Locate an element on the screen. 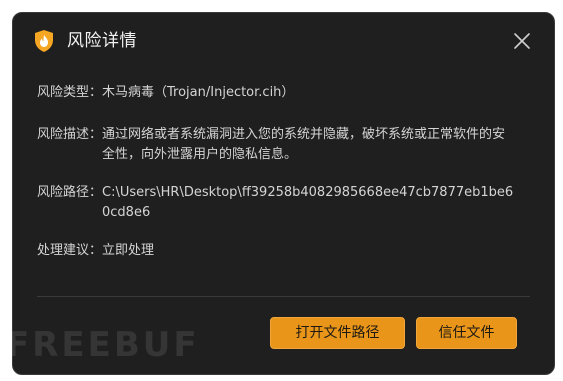 The image size is (563, 381). handling-advice-value: 立即处理 is located at coordinates (128, 250).